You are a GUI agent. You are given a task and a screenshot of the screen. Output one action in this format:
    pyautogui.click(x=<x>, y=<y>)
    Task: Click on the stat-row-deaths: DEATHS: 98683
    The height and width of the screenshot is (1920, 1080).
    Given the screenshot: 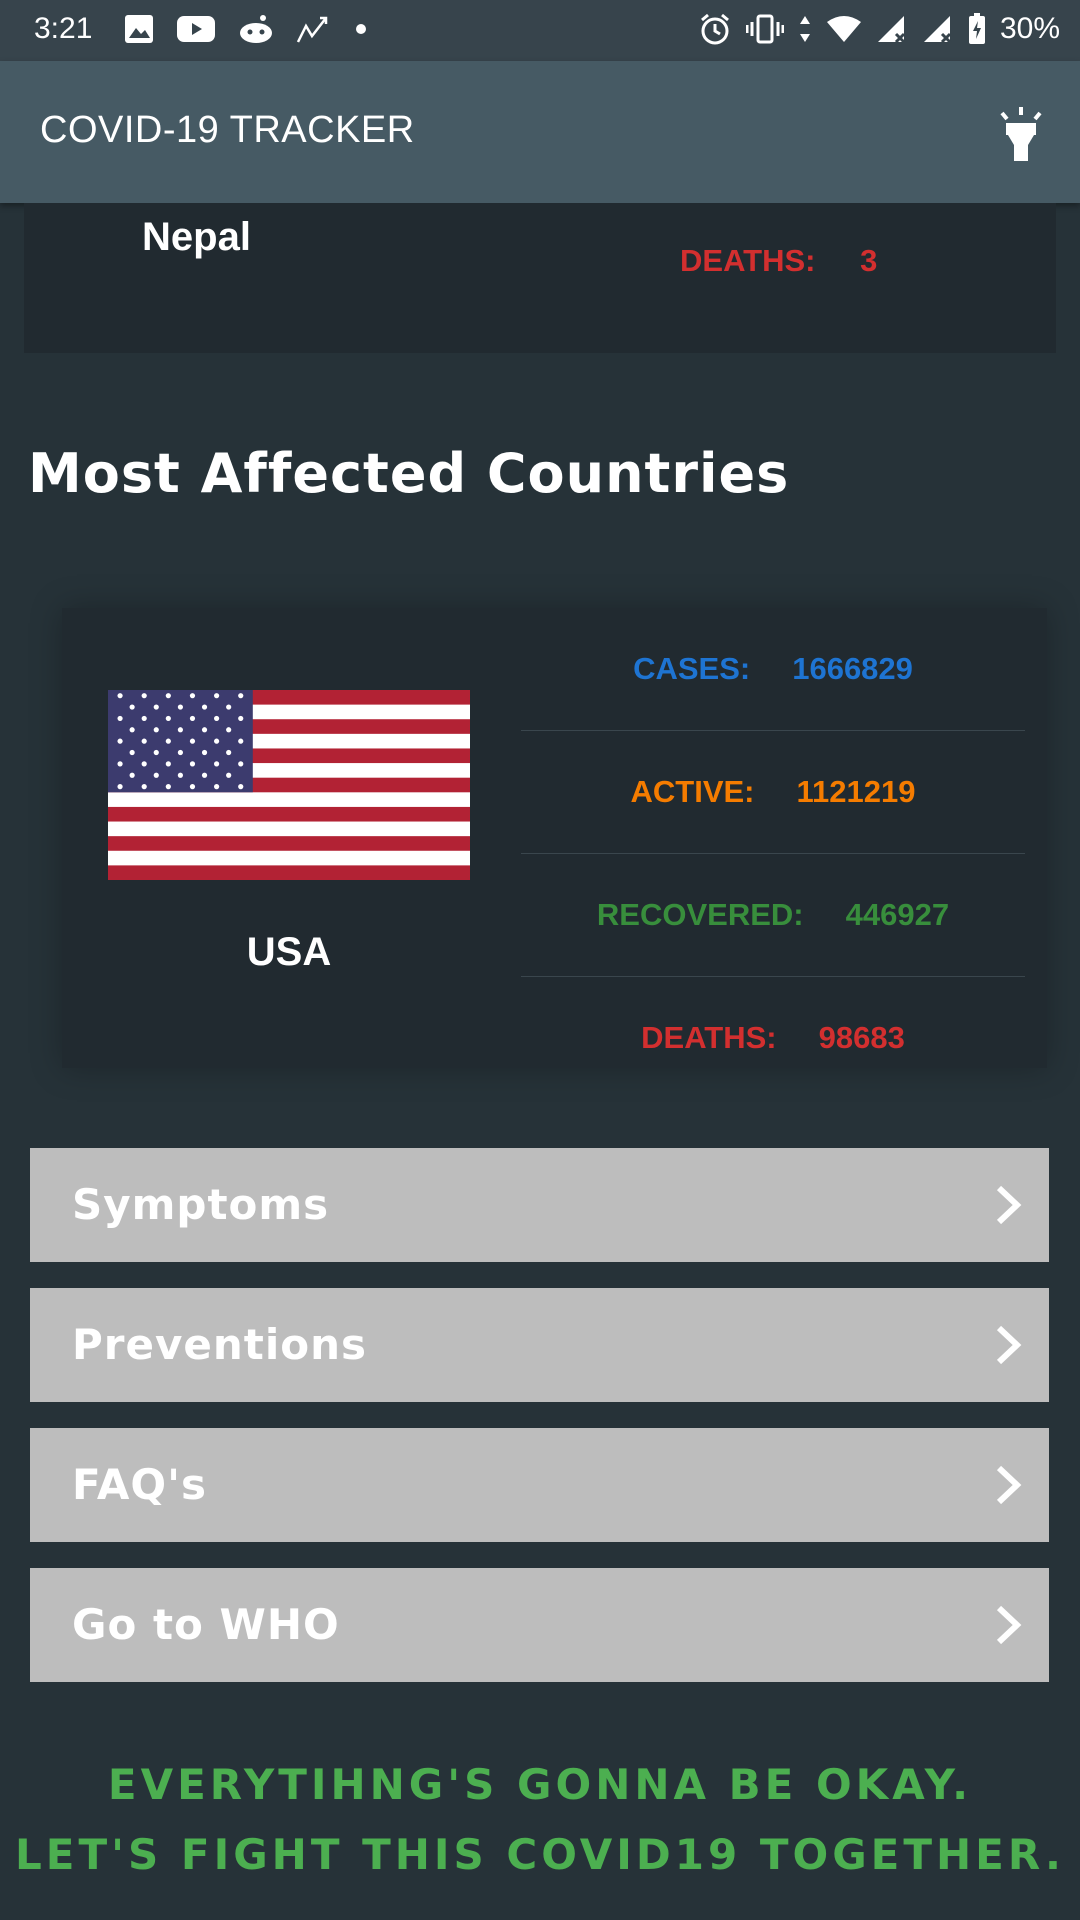 What is the action you would take?
    pyautogui.click(x=773, y=1038)
    